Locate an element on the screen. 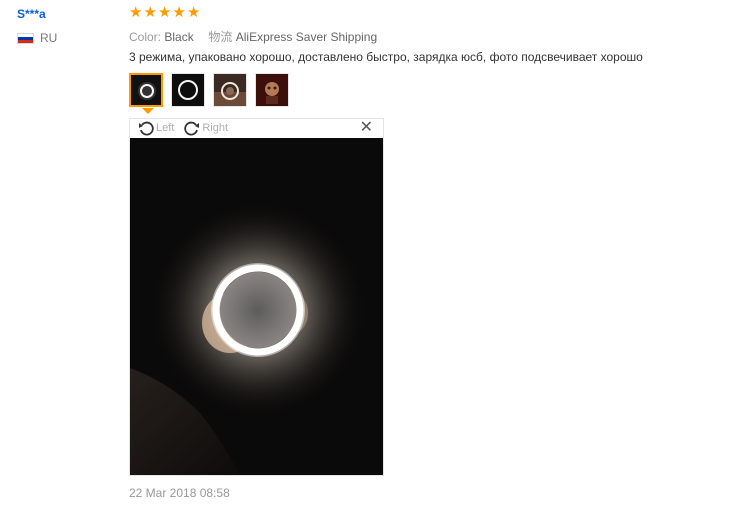 This screenshot has height=514, width=753. color-value: Black is located at coordinates (179, 37).